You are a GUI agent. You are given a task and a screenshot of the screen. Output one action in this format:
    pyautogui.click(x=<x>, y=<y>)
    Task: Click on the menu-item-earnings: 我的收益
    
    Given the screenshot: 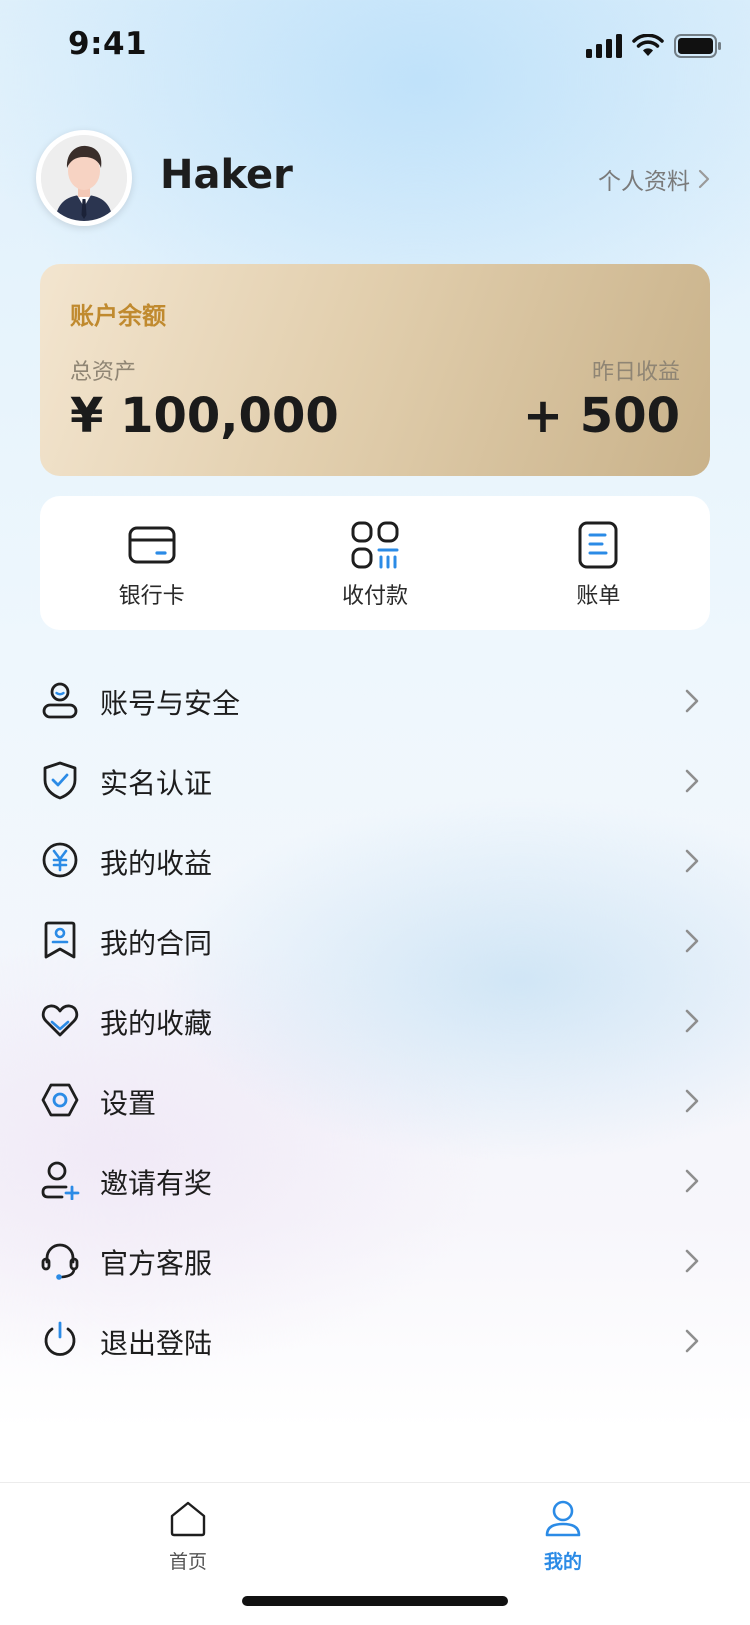 What is the action you would take?
    pyautogui.click(x=375, y=862)
    